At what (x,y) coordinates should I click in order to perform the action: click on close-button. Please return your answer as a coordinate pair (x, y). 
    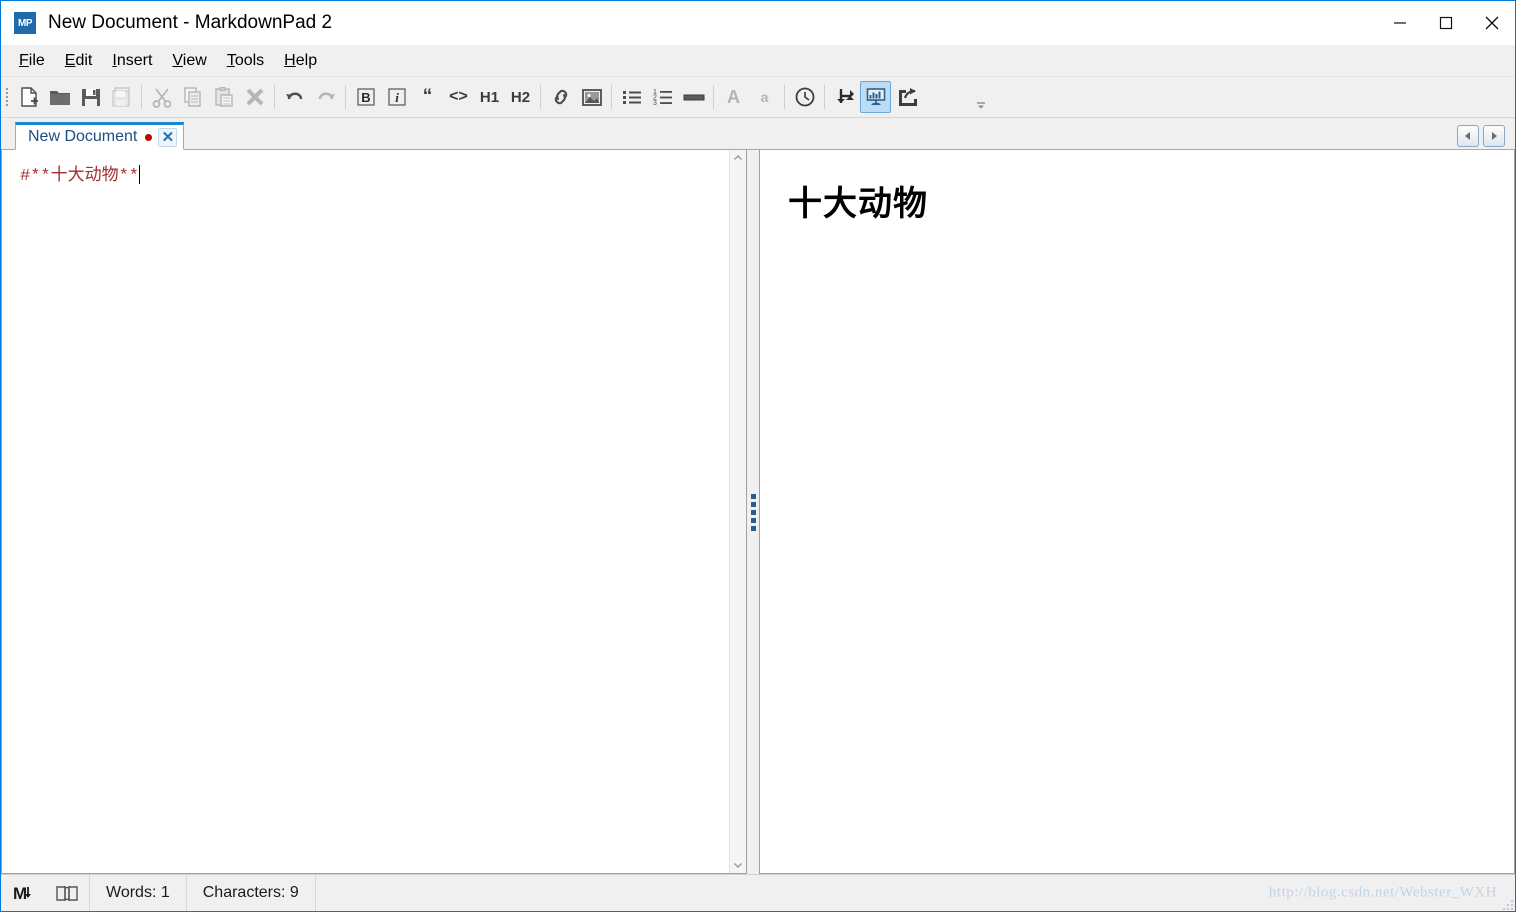
    Looking at the image, I should click on (1492, 23).